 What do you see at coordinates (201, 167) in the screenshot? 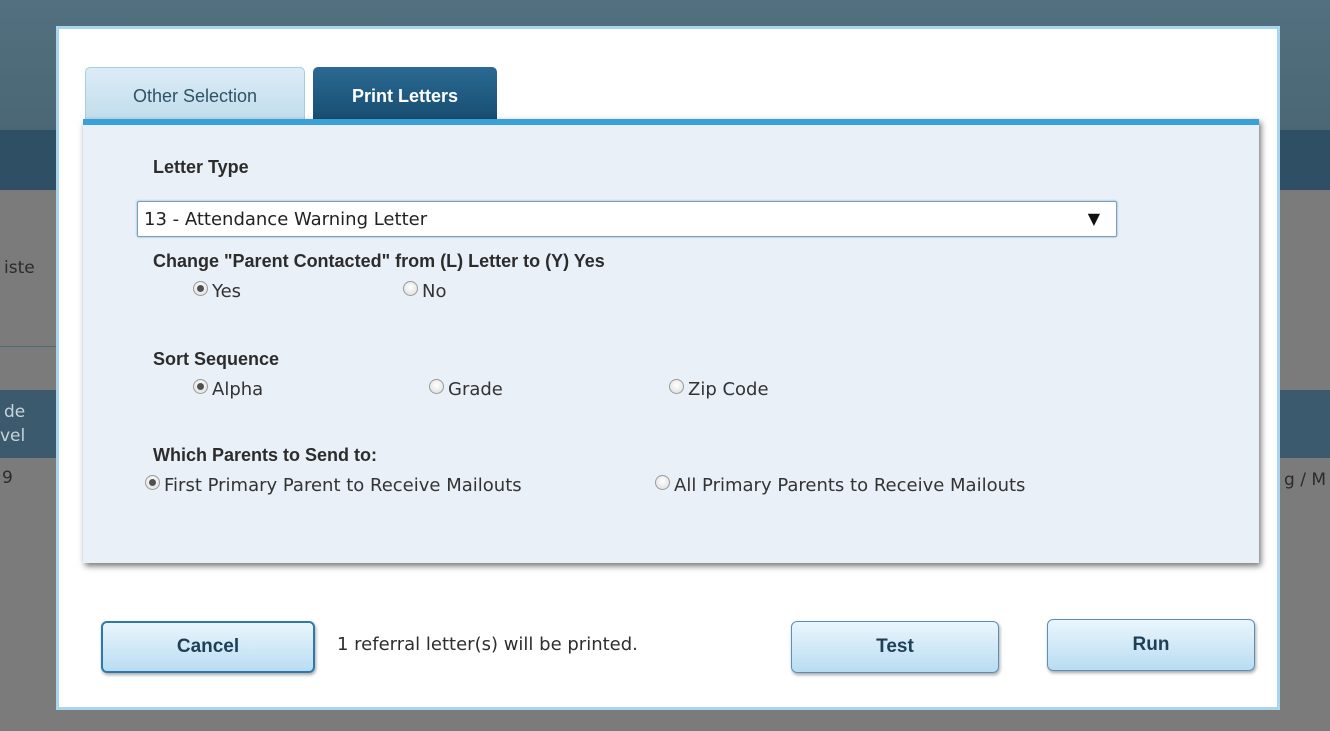
I see `letter-type-label: Letter Type` at bounding box center [201, 167].